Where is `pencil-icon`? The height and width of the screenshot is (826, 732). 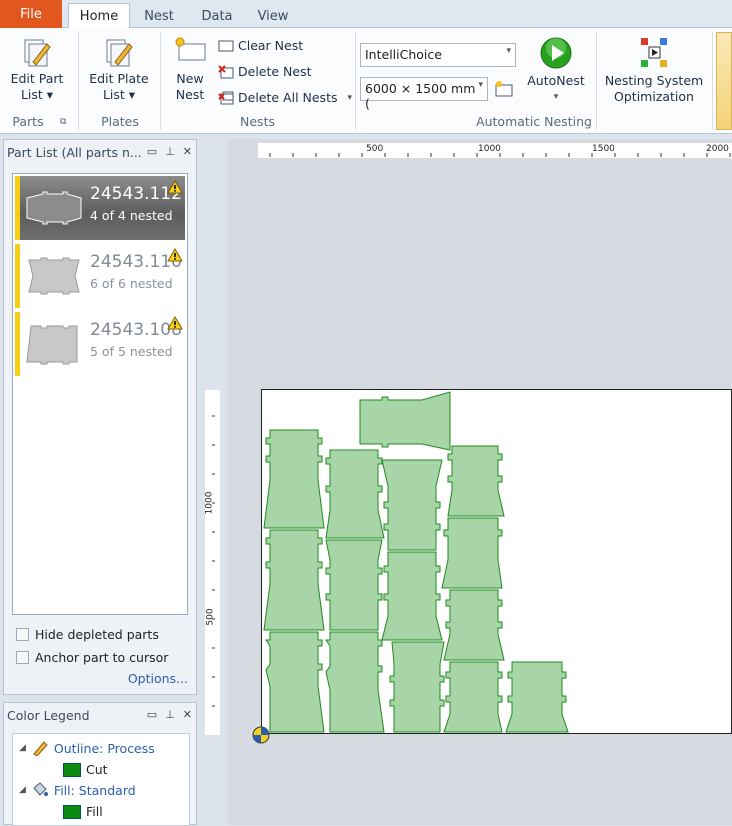 pencil-icon is located at coordinates (40, 748).